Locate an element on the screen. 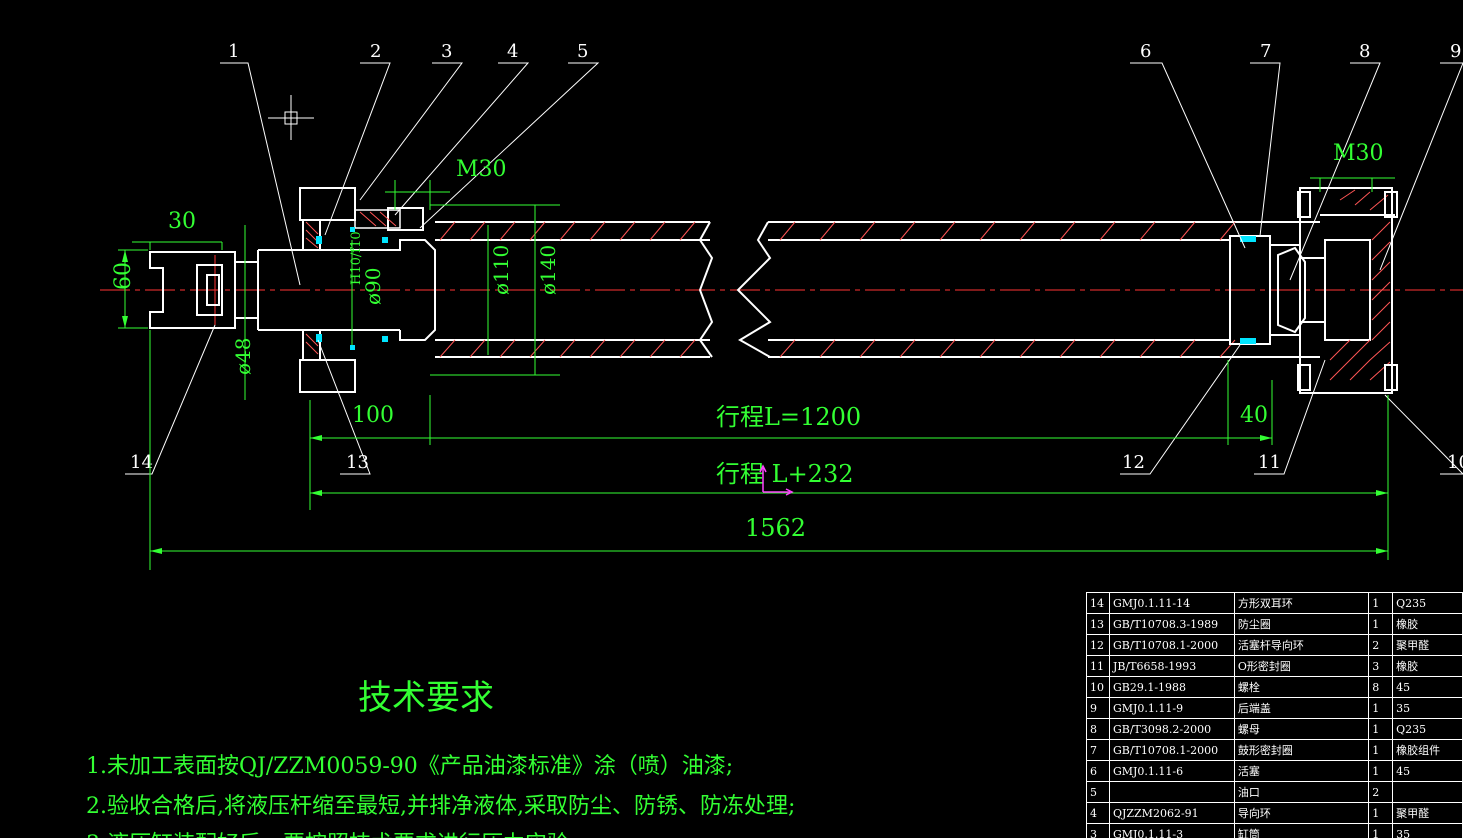 The image size is (1463, 838). bom-cell-name: 导向环 is located at coordinates (1301, 813).